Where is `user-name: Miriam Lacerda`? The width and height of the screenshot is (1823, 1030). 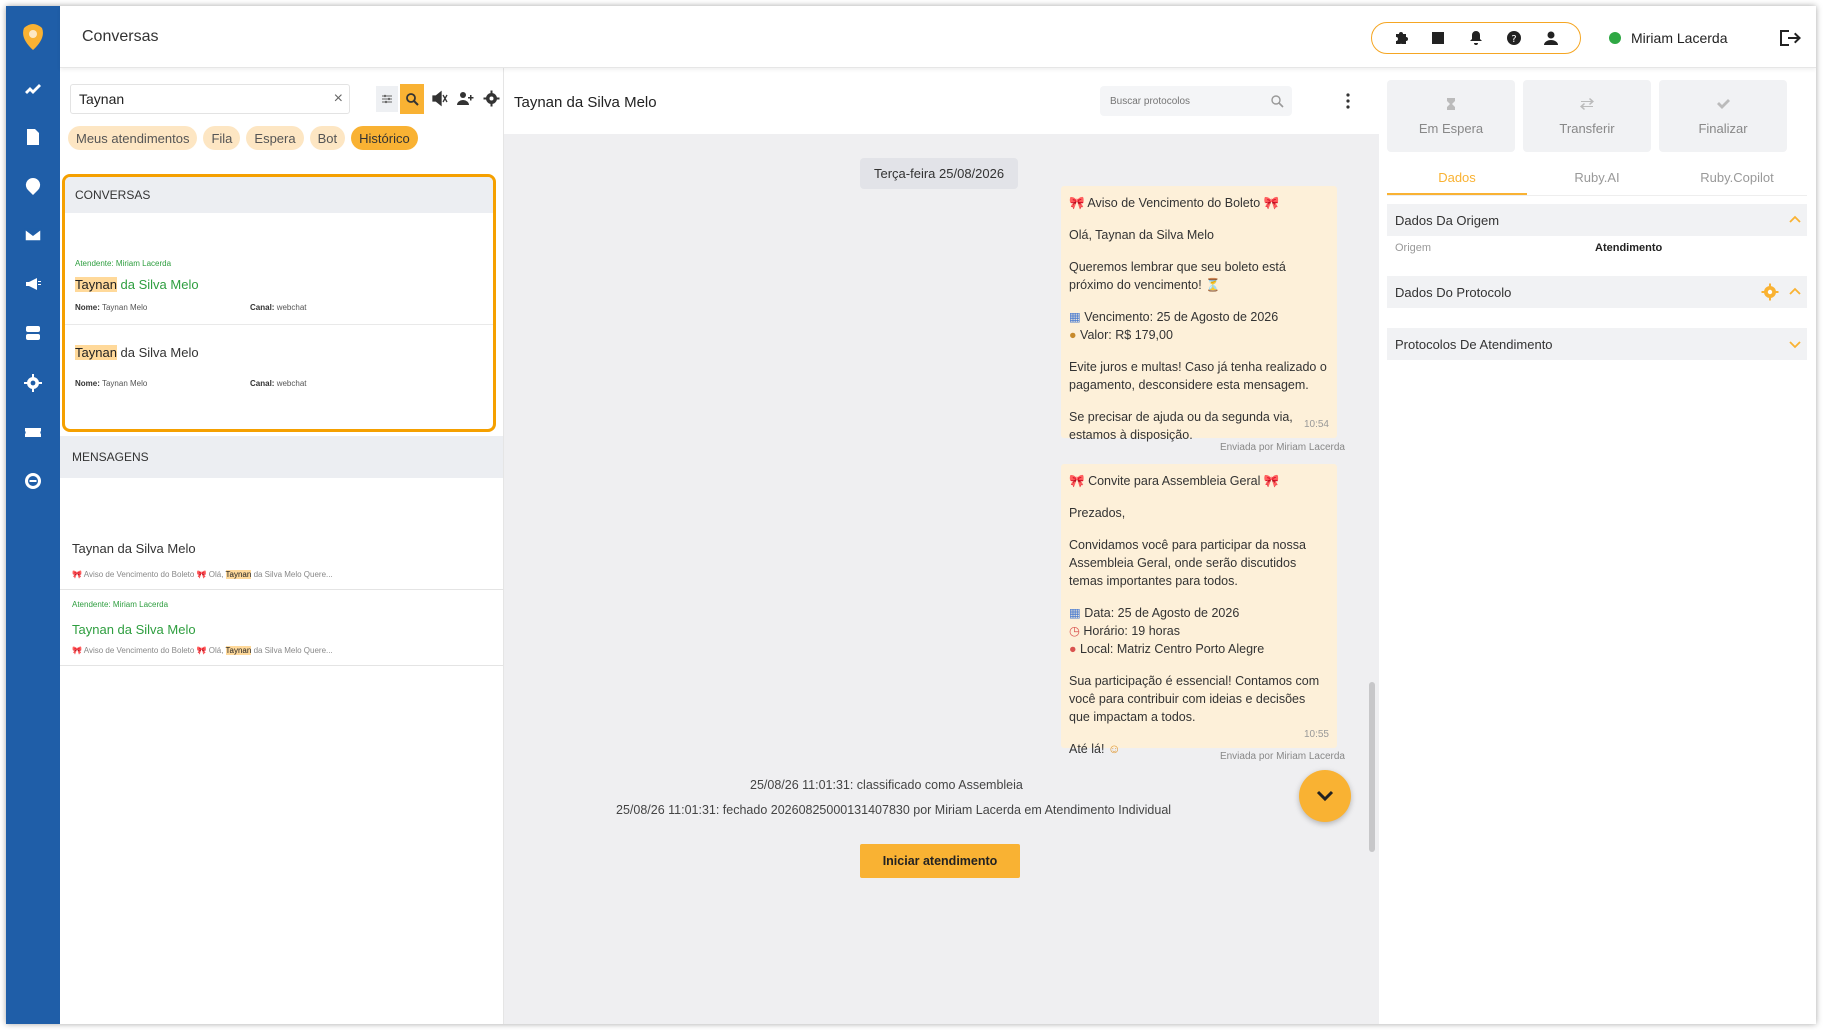
user-name: Miriam Lacerda is located at coordinates (1679, 38).